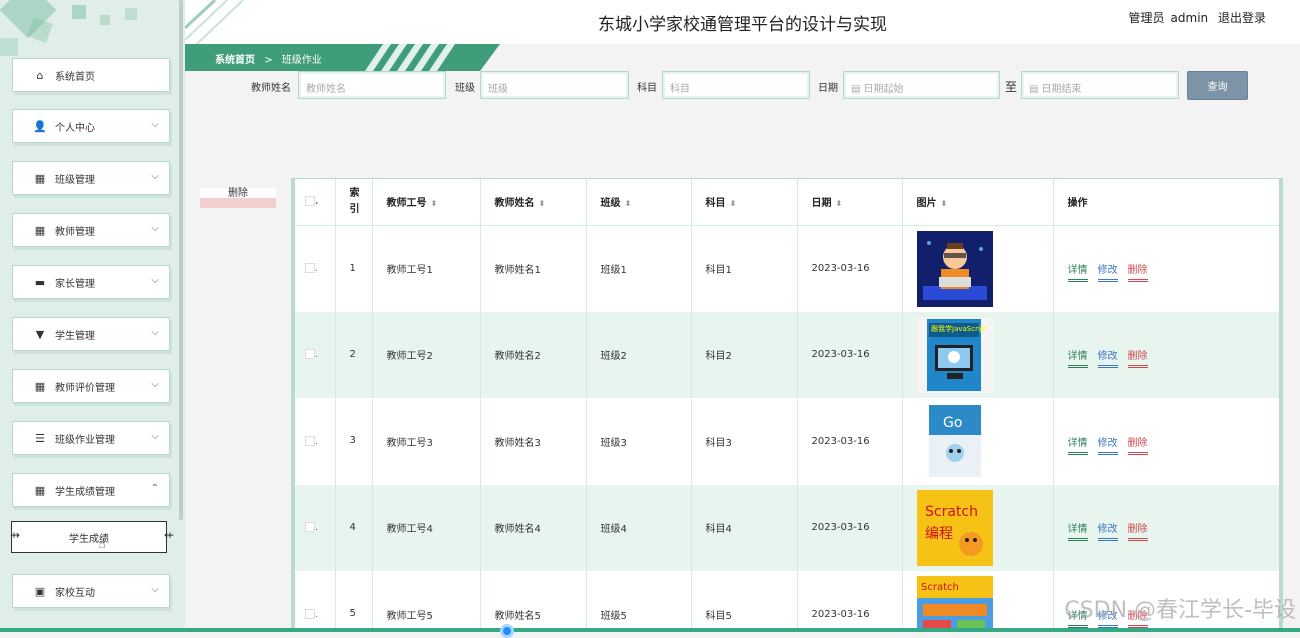 This screenshot has width=1300, height=638. What do you see at coordinates (978, 528) in the screenshot?
I see `row-image: Scratch编程` at bounding box center [978, 528].